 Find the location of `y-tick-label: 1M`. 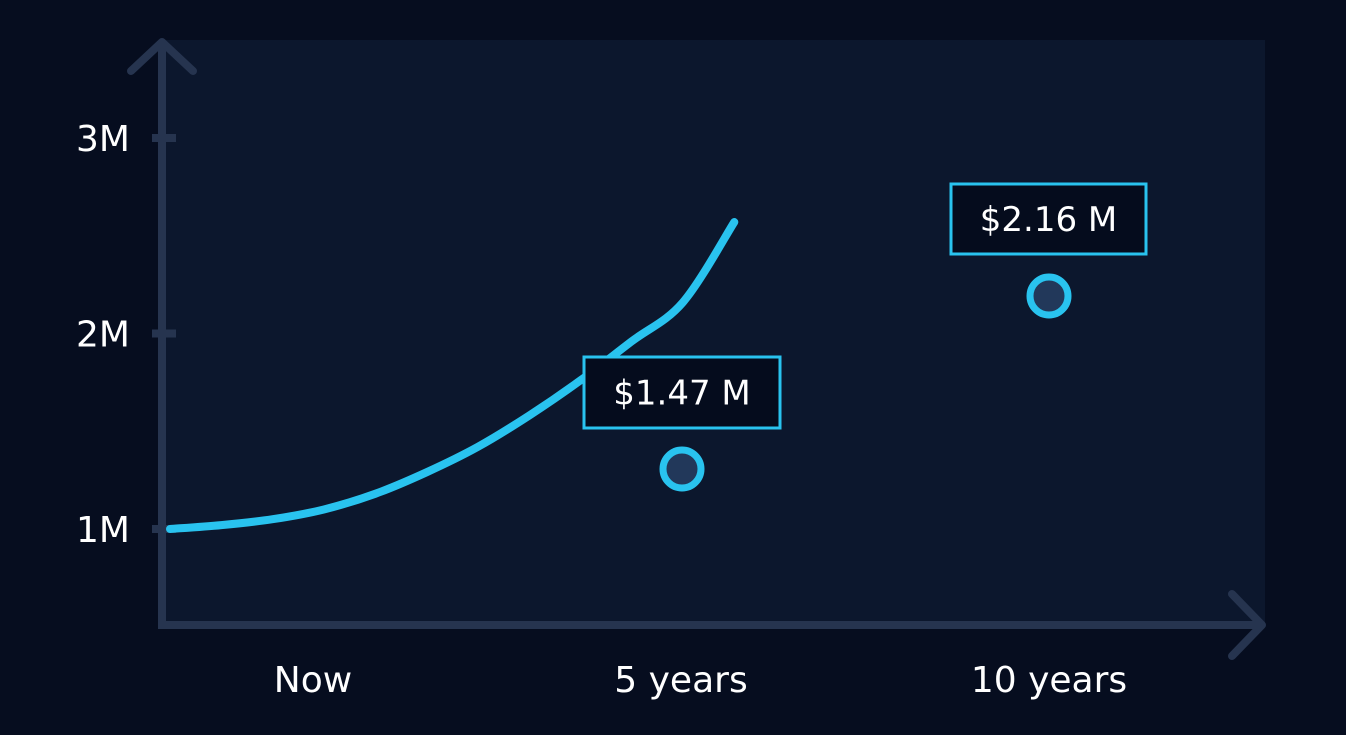

y-tick-label: 1M is located at coordinates (103, 530).